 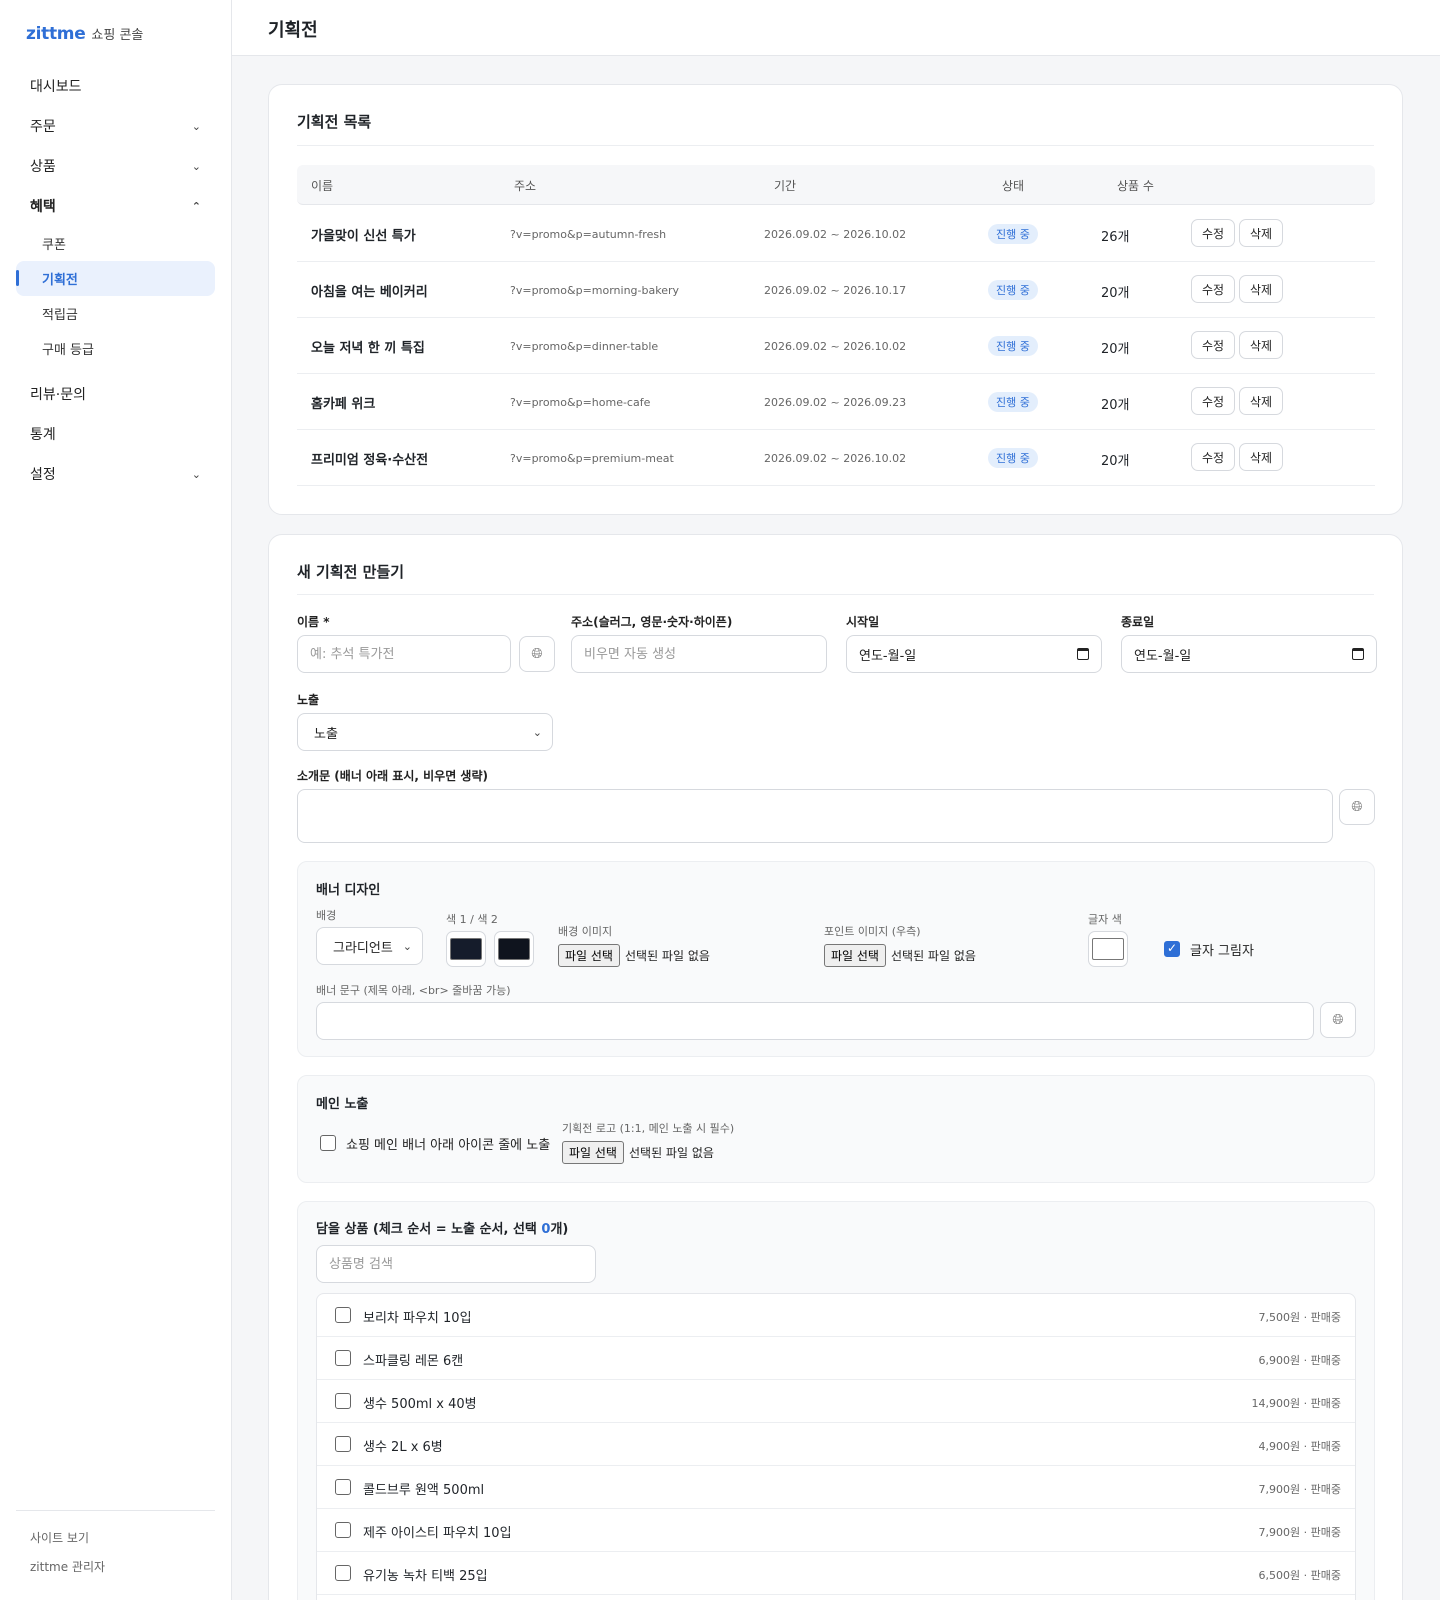 What do you see at coordinates (1108, 949) in the screenshot?
I see `text-color-picker` at bounding box center [1108, 949].